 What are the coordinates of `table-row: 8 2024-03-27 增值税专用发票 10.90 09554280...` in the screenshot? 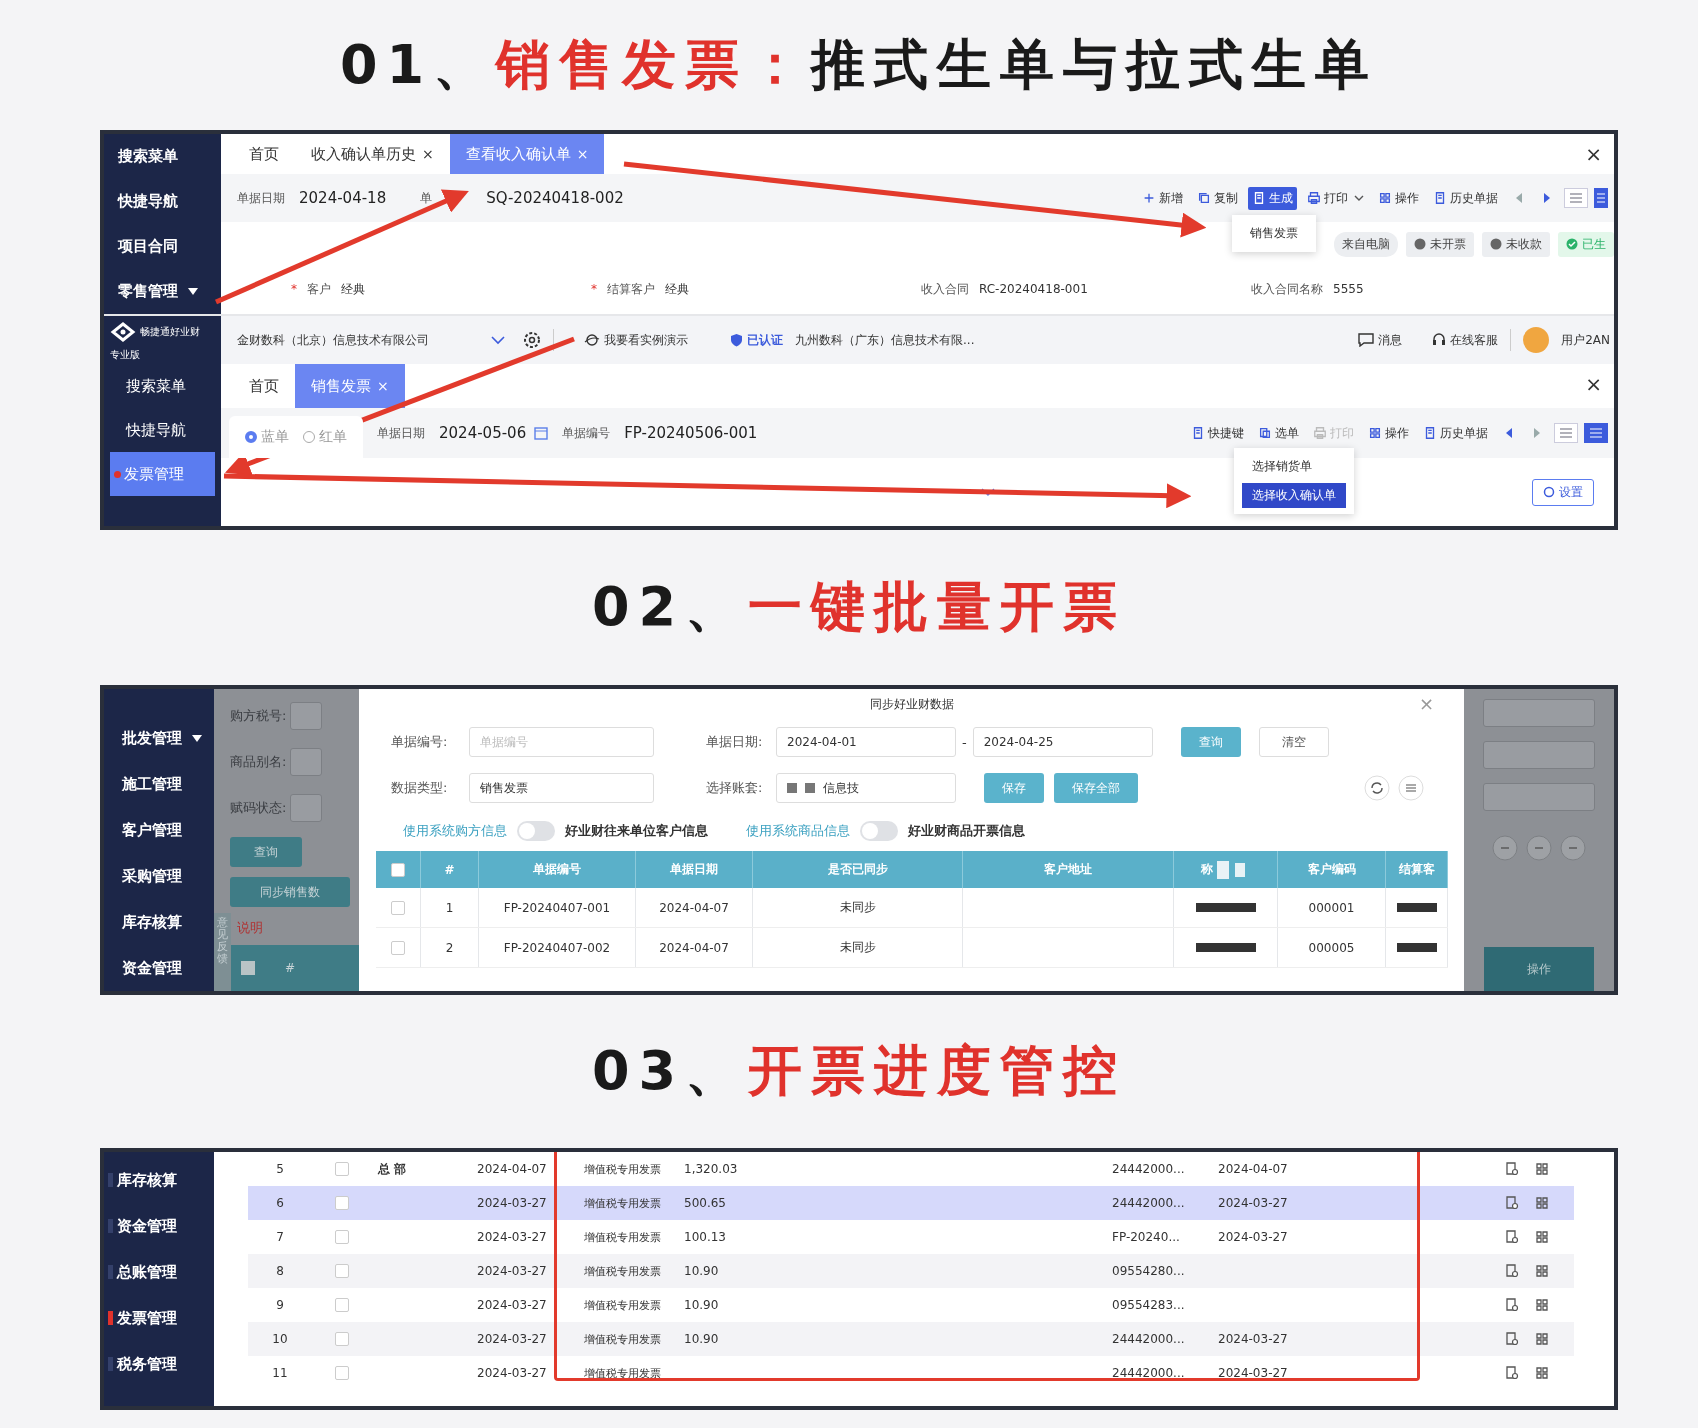 It's located at (911, 1271).